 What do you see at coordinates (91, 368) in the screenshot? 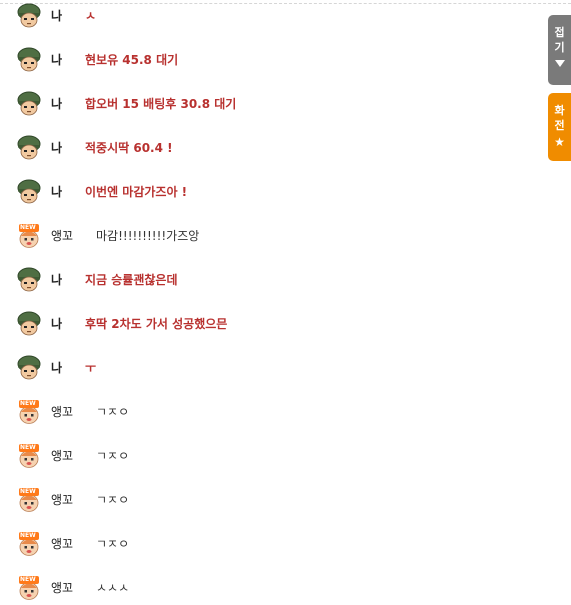
I see `chat-message-text: ㅜ` at bounding box center [91, 368].